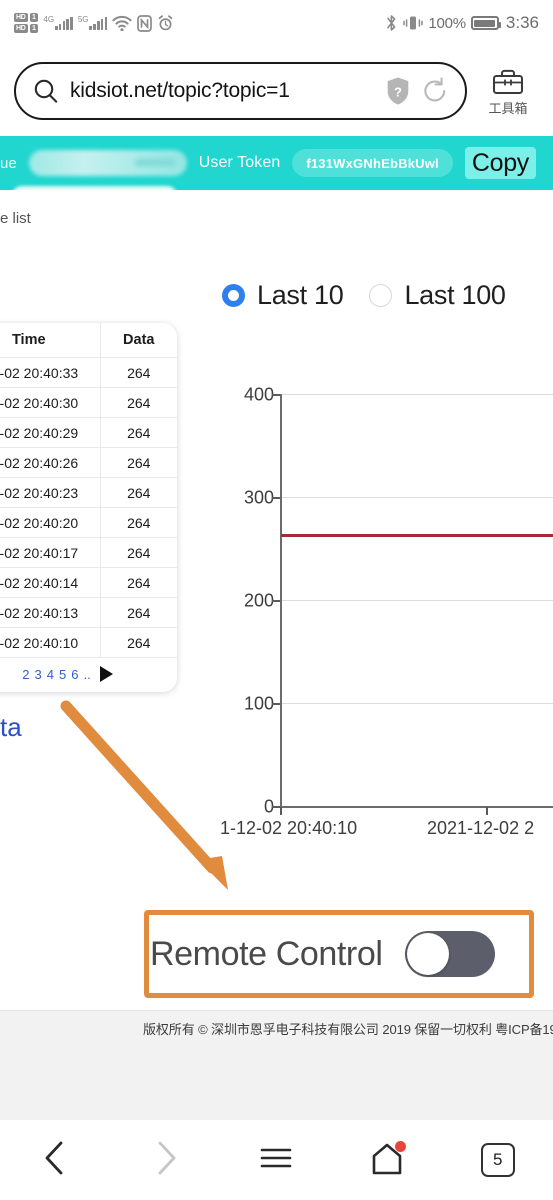 This screenshot has height=1200, width=553. What do you see at coordinates (391, 23) in the screenshot?
I see `bluetooth-icon` at bounding box center [391, 23].